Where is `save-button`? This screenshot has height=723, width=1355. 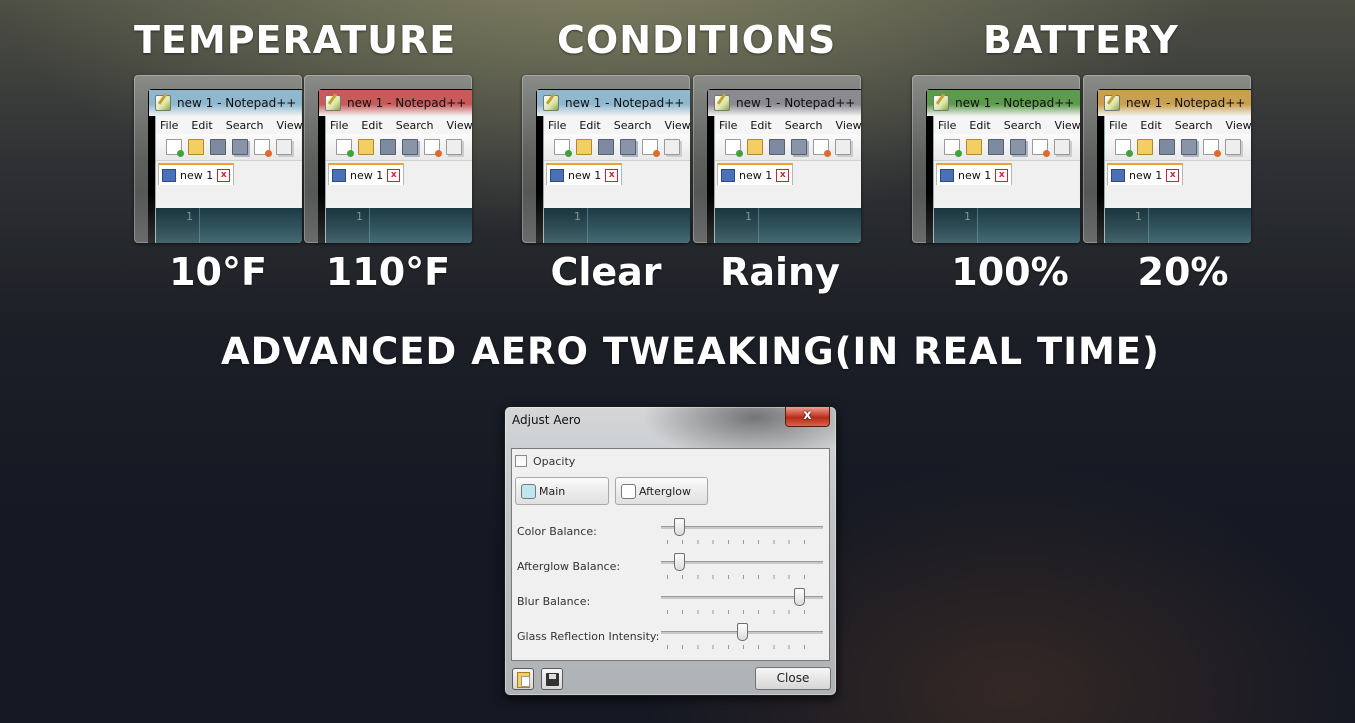
save-button is located at coordinates (552, 679).